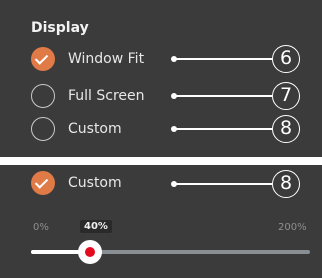 This screenshot has height=278, width=322. I want to click on window-fit-label: Window Fit, so click(106, 59).